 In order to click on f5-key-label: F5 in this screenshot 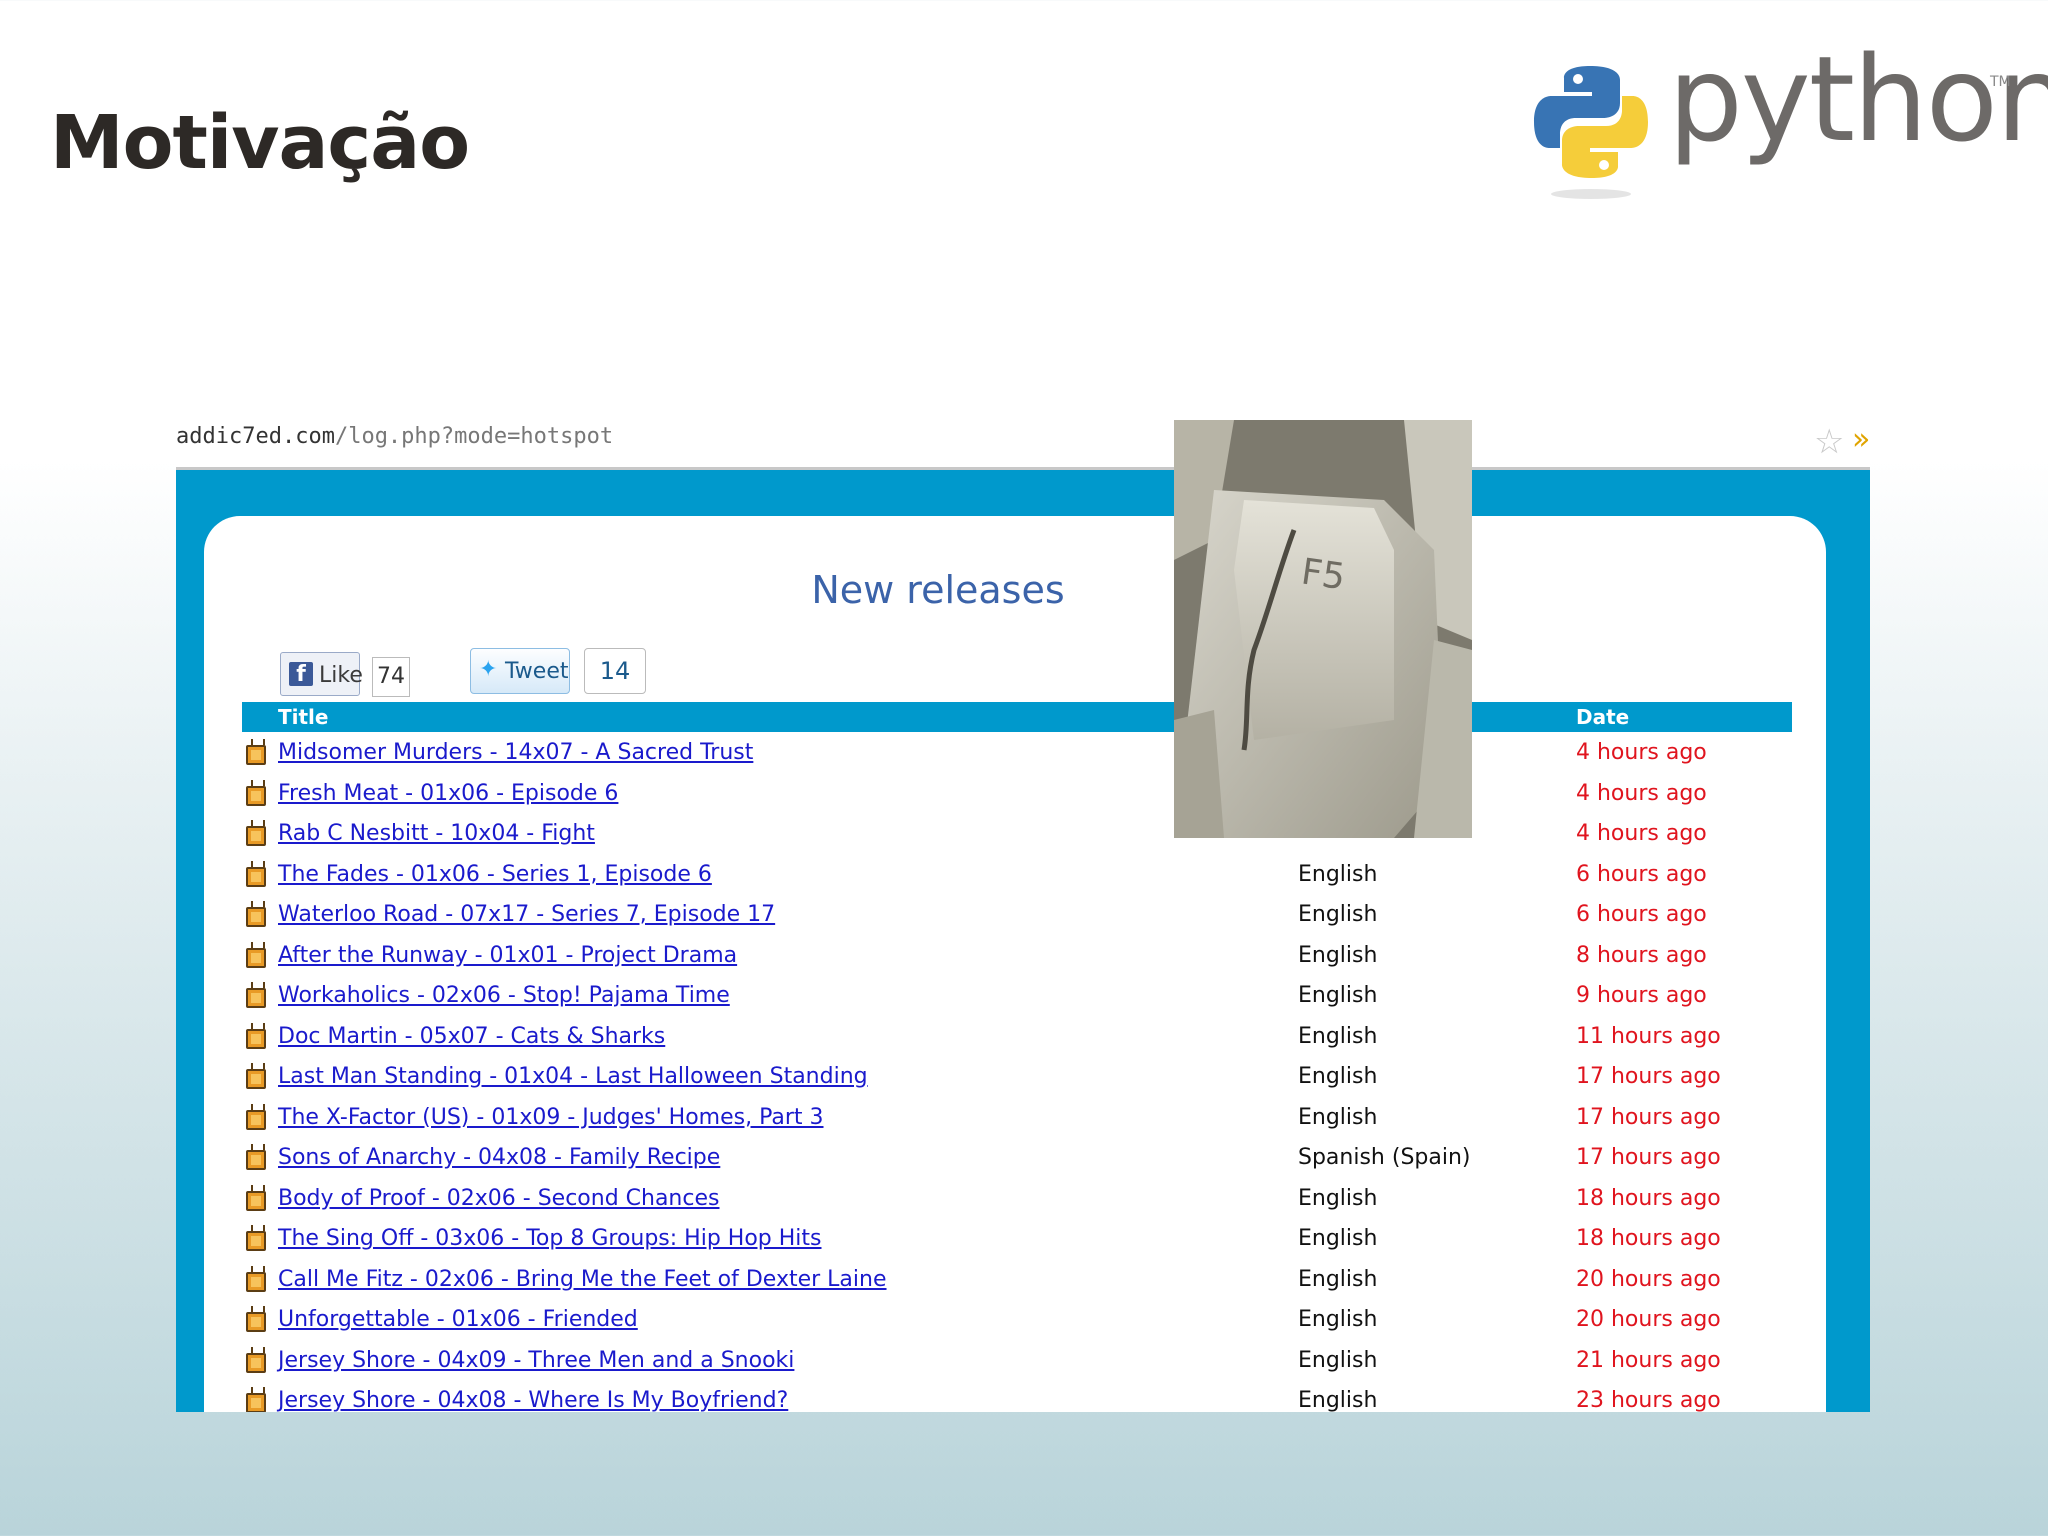, I will do `click(1323, 574)`.